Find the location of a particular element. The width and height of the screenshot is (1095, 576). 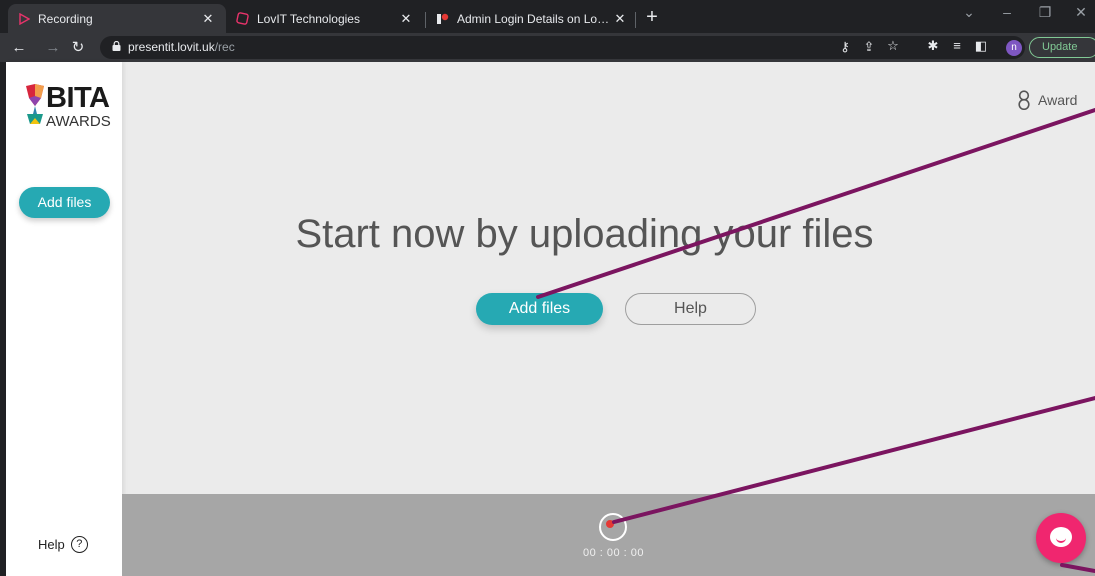

share-icon: ⇪ is located at coordinates (869, 47).